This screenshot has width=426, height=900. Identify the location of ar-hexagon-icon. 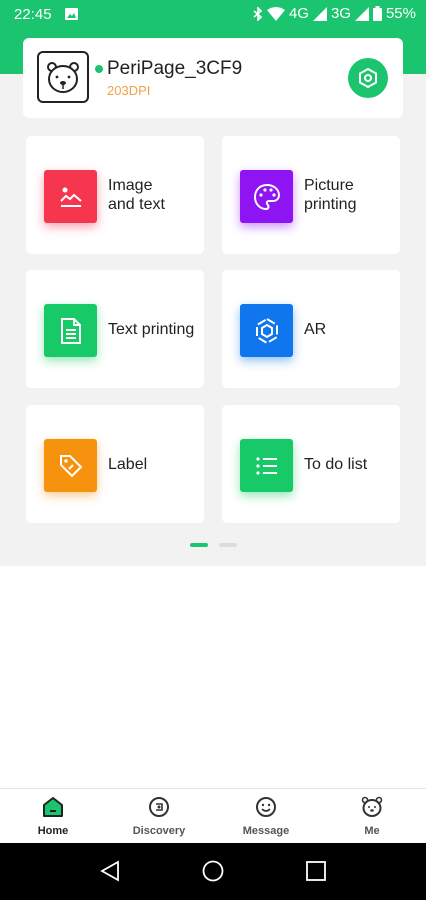
(266, 330).